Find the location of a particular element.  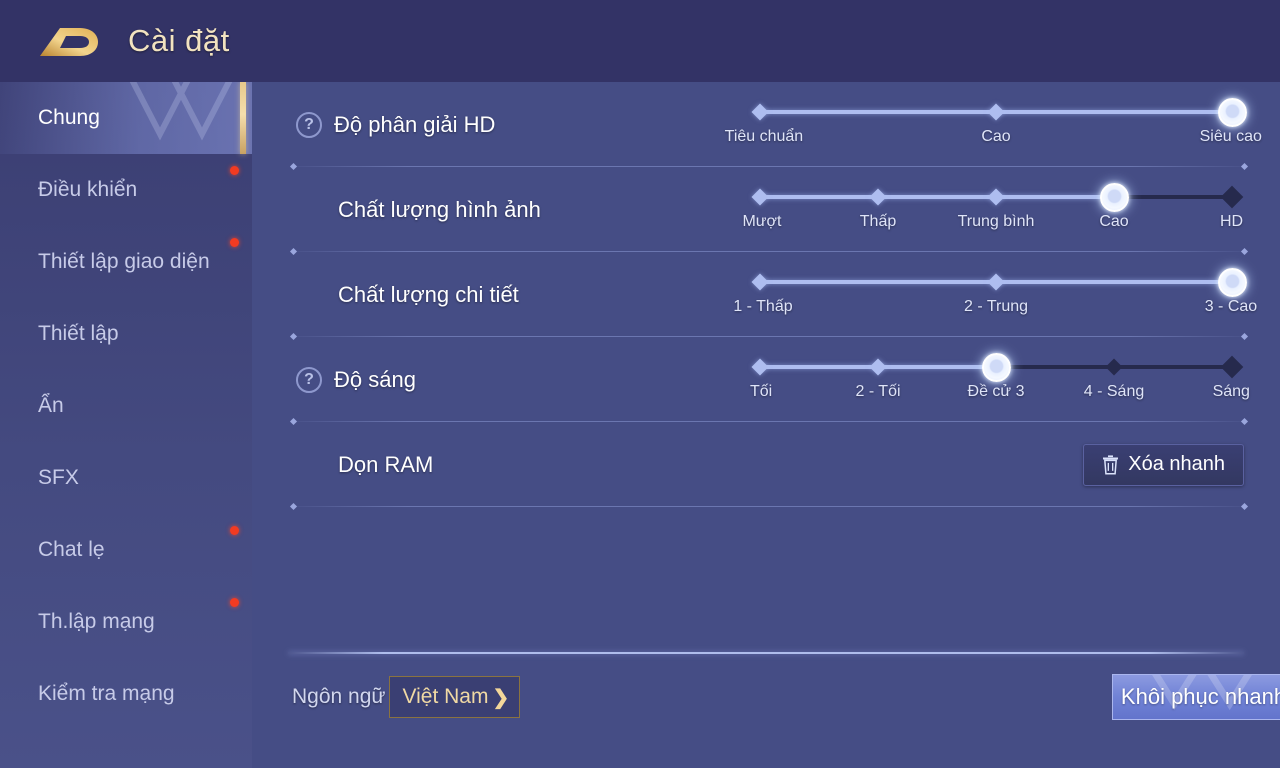

setting-label: Chất lượng hình ảnh is located at coordinates (439, 209).